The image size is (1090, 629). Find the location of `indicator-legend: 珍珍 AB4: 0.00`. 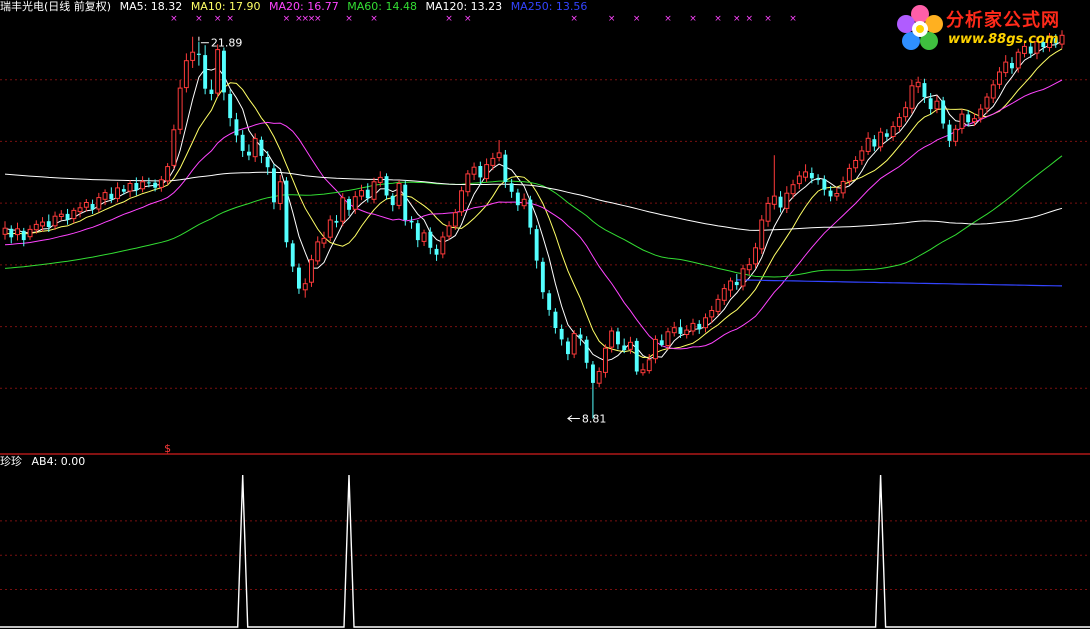

indicator-legend: 珍珍 AB4: 0.00 is located at coordinates (45, 462).